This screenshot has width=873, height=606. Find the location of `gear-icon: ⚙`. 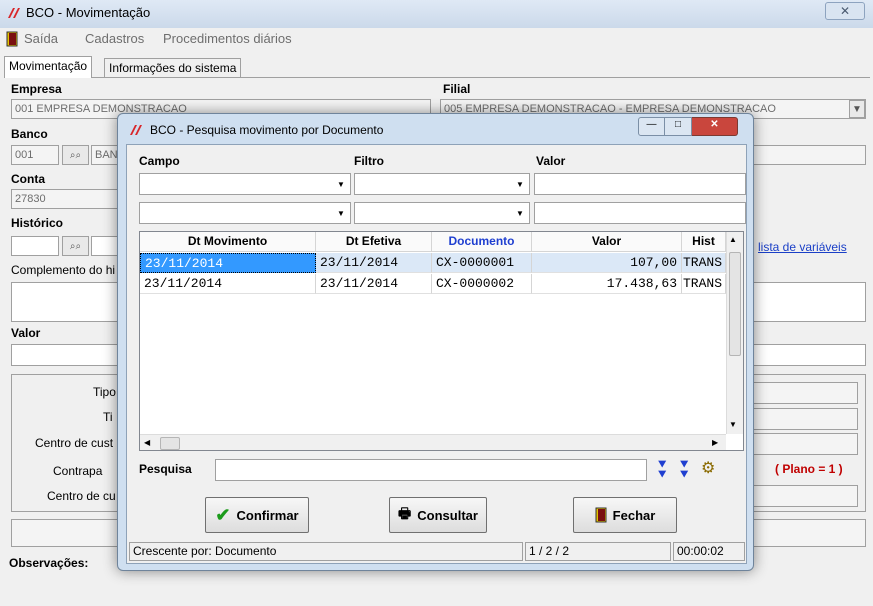

gear-icon: ⚙ is located at coordinates (708, 468).